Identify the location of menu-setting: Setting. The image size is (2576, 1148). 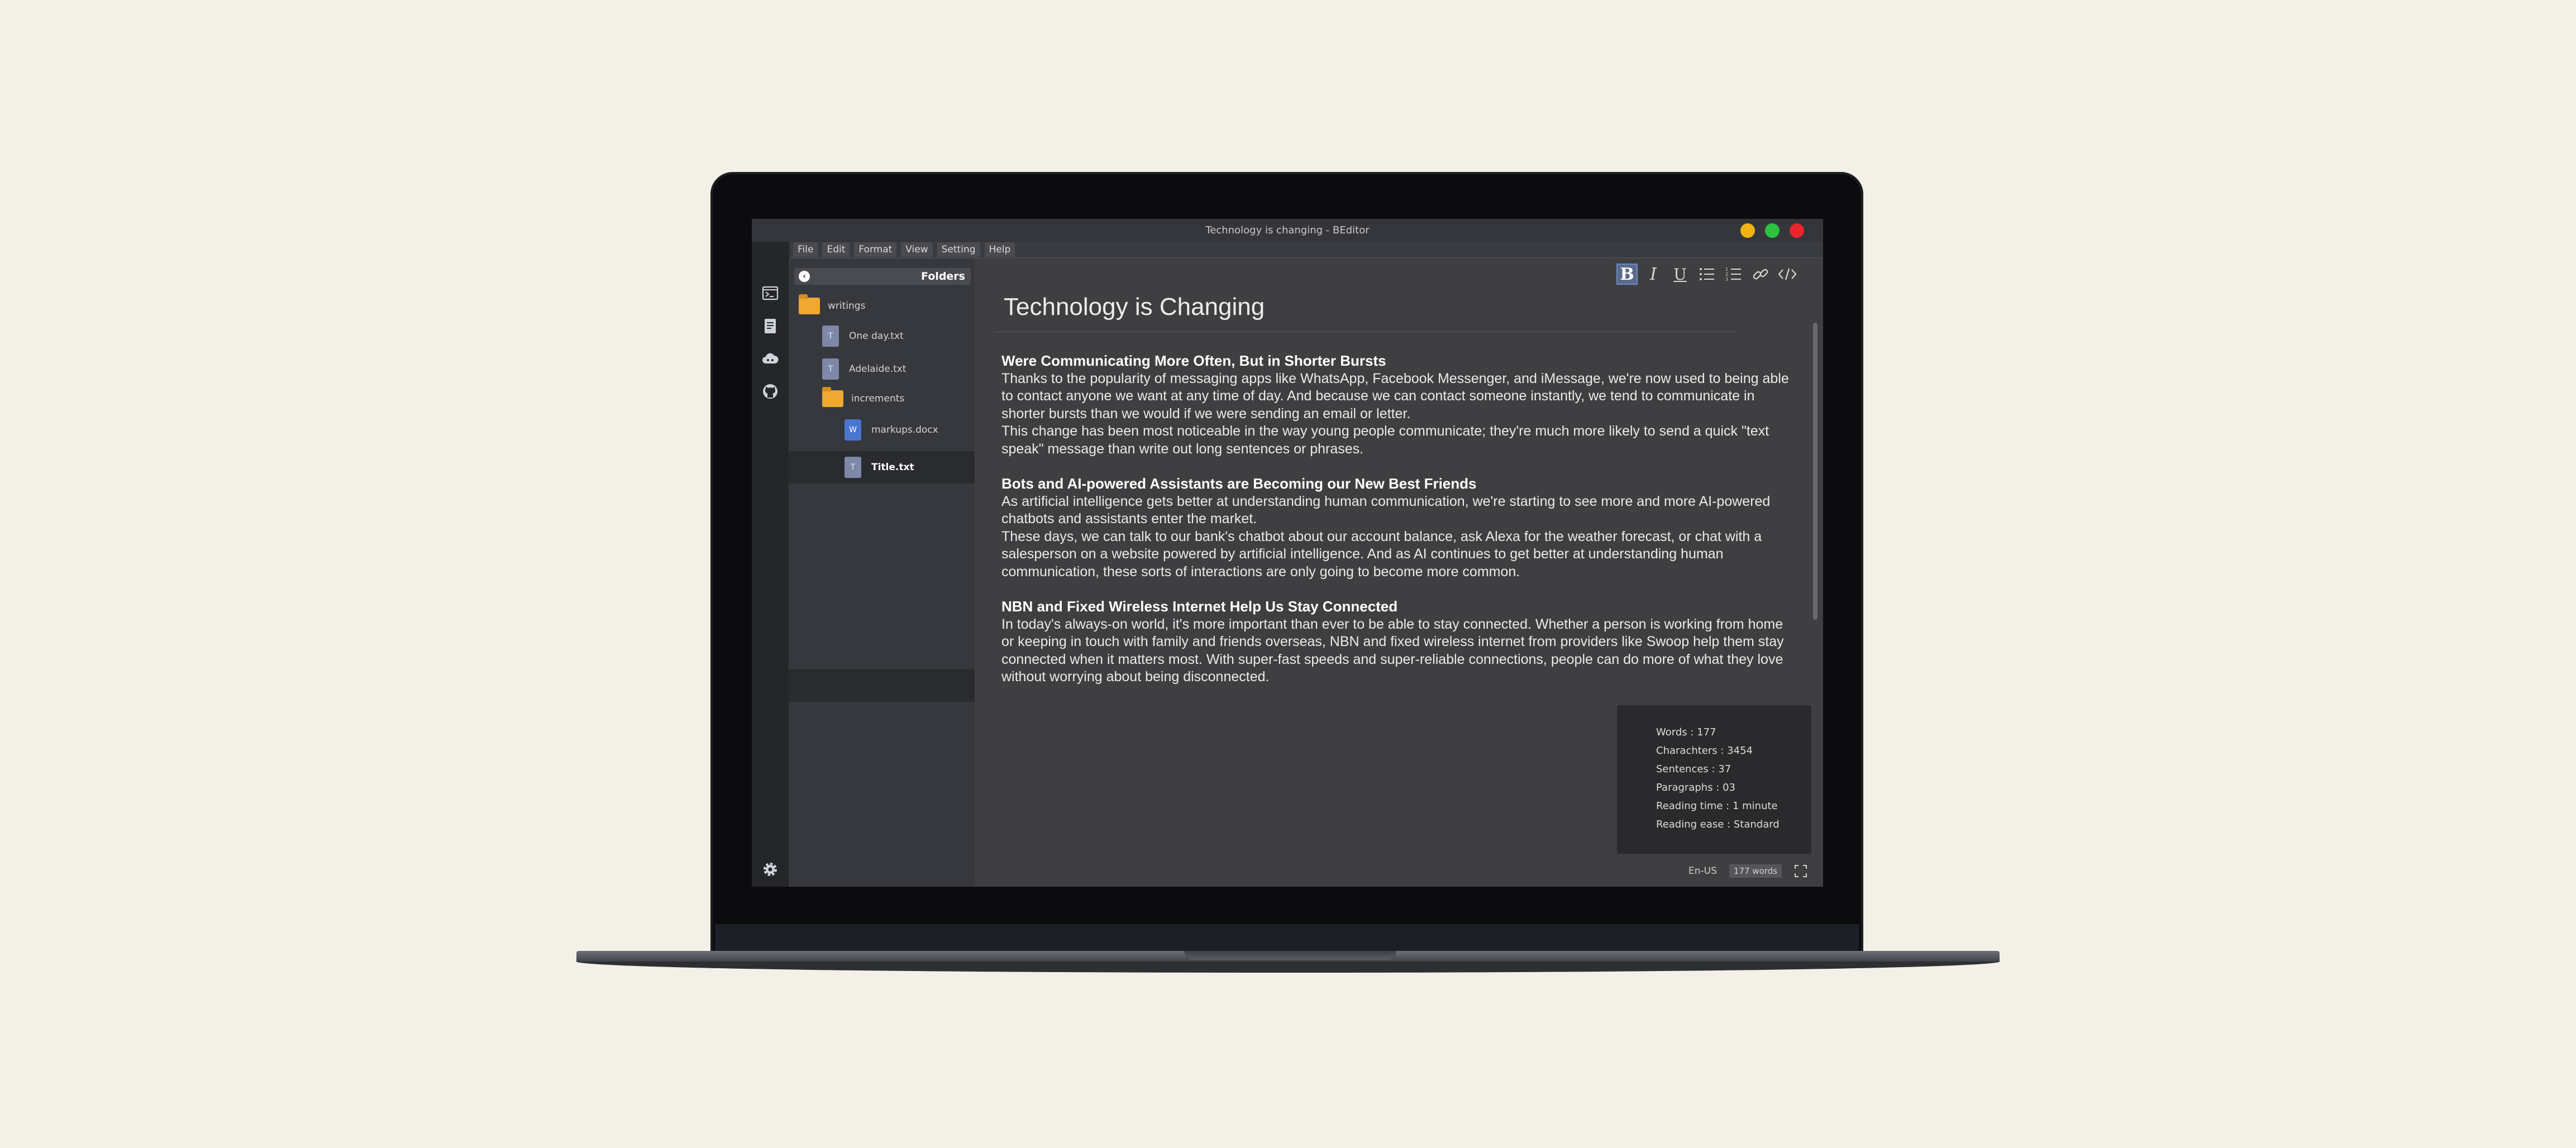
(959, 249).